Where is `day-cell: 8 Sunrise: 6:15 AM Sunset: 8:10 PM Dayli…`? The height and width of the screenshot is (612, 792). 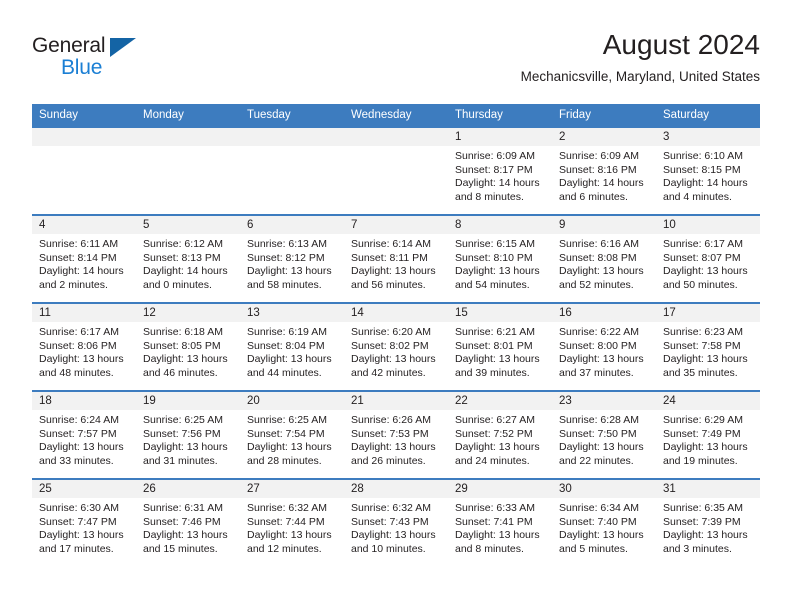
day-cell: 8 Sunrise: 6:15 AM Sunset: 8:10 PM Dayli… is located at coordinates (500, 259).